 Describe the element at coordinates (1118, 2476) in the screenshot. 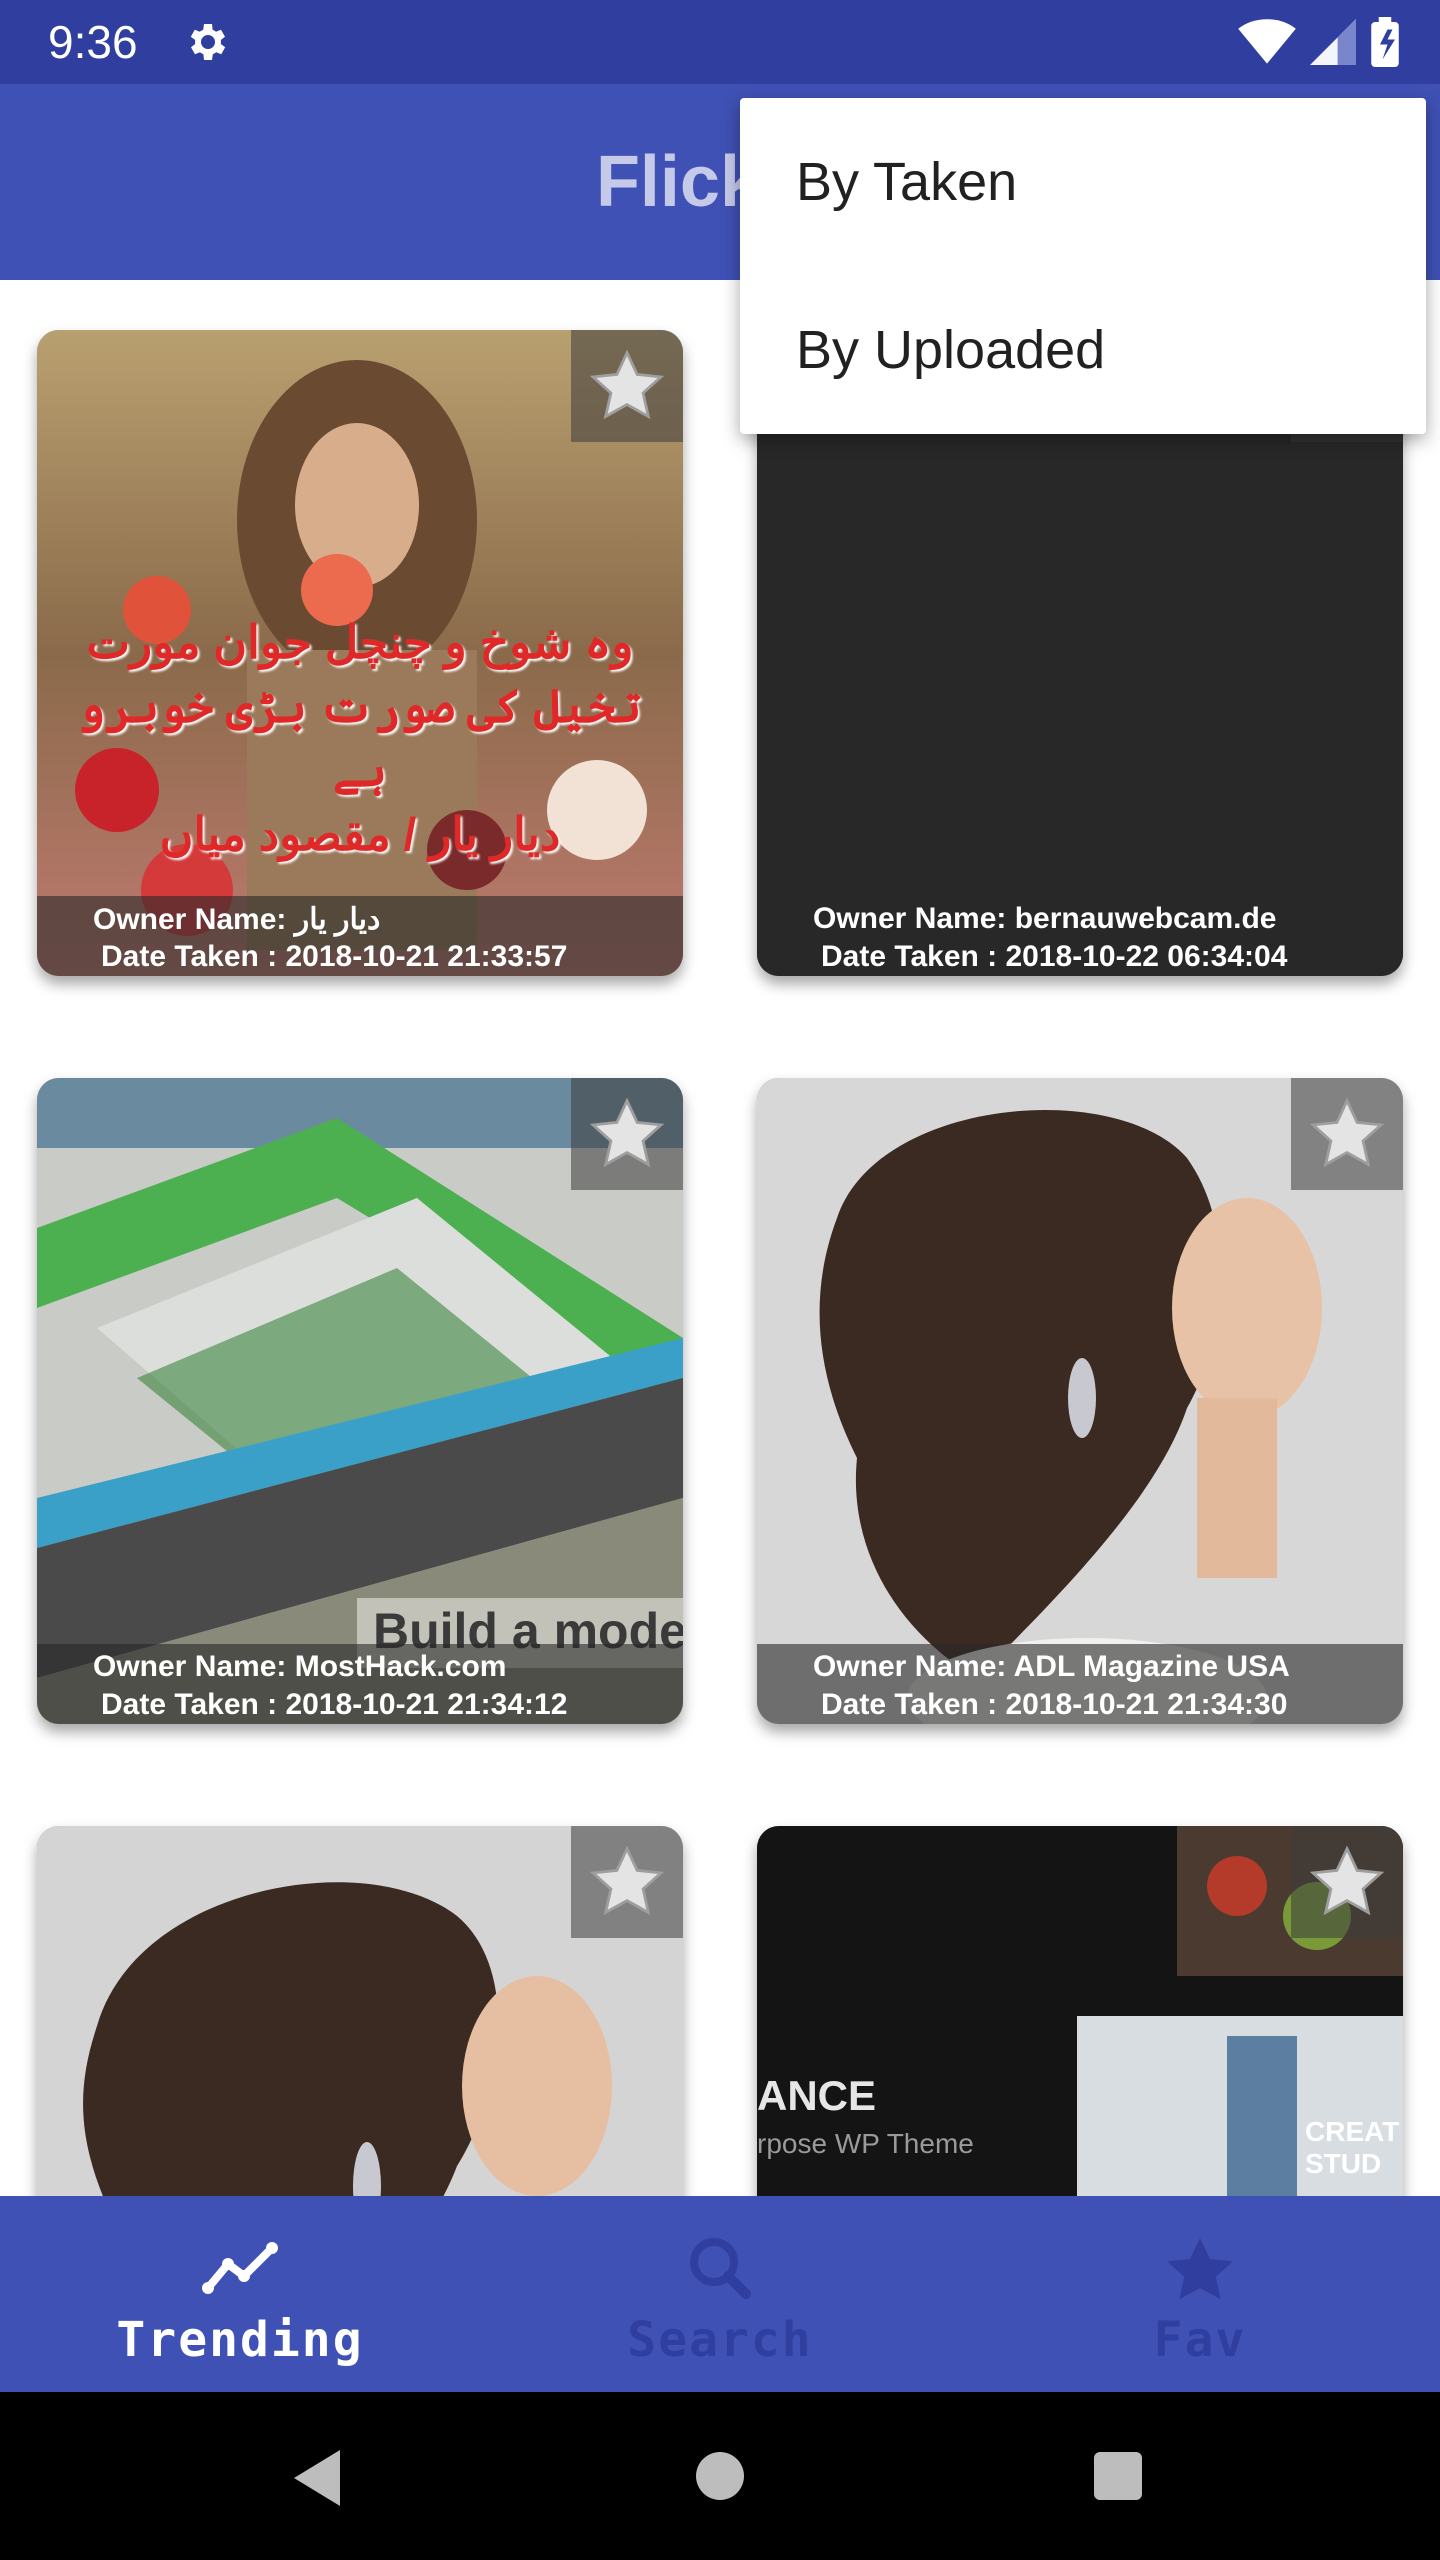

I see `recents-icon` at that location.